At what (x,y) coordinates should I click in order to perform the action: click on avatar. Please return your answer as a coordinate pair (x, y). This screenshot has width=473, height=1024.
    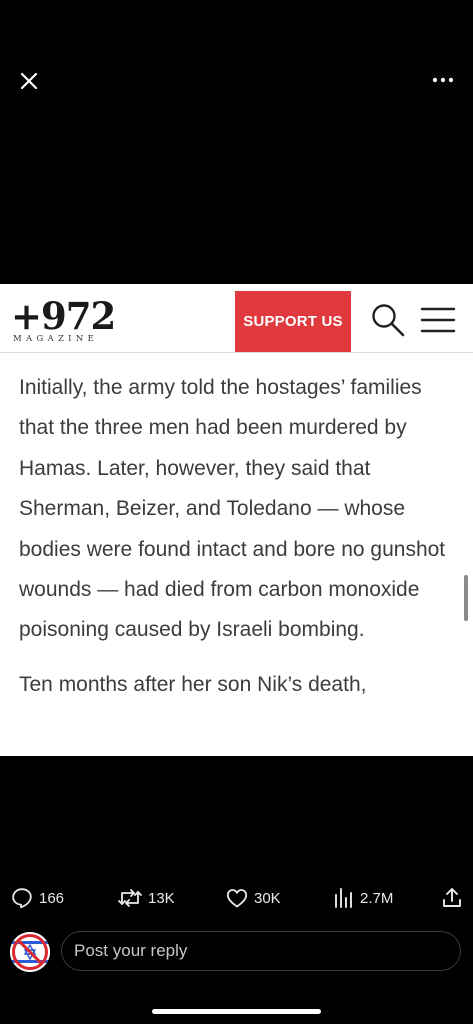
    Looking at the image, I should click on (30, 952).